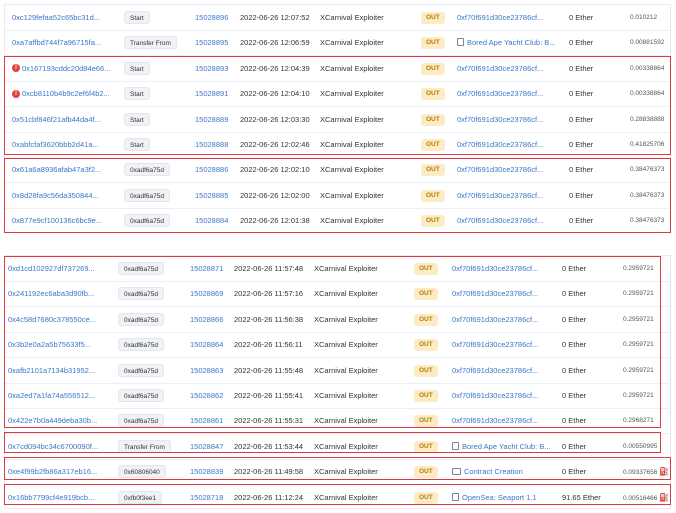 This screenshot has width=676, height=513. Describe the element at coordinates (211, 17) in the screenshot. I see `block-link: 15028896` at that location.